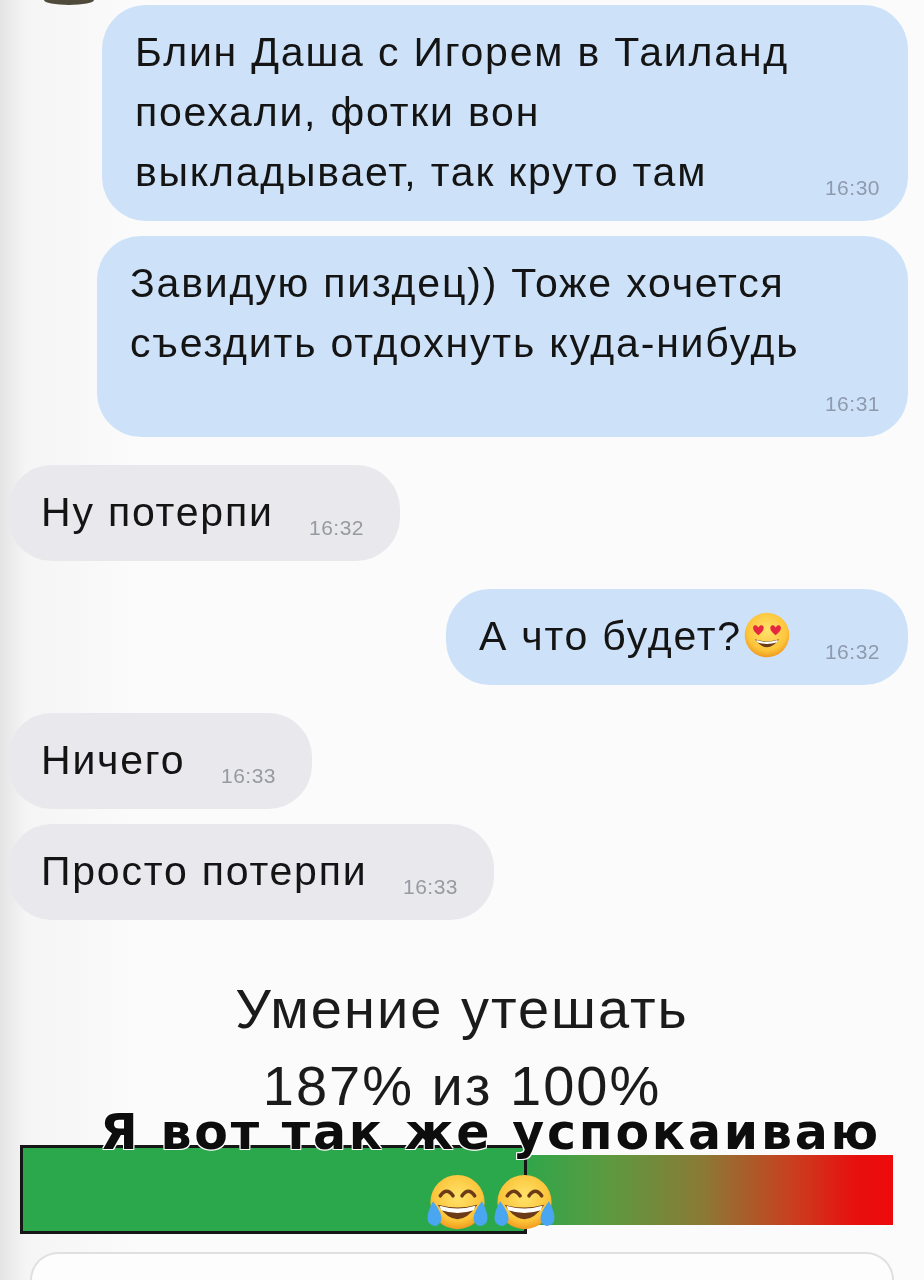  Describe the element at coordinates (113, 760) in the screenshot. I see `message-text: Ничего` at that location.